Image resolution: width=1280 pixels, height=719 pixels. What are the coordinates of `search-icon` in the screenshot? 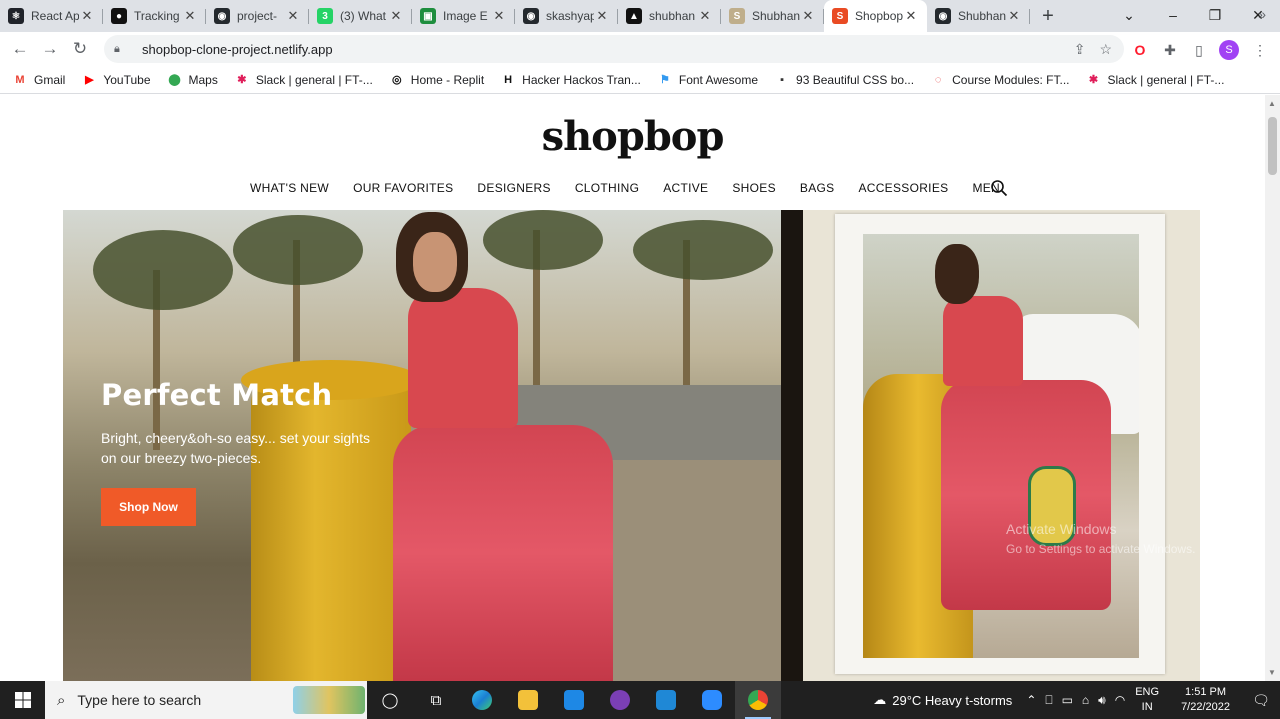 It's located at (999, 188).